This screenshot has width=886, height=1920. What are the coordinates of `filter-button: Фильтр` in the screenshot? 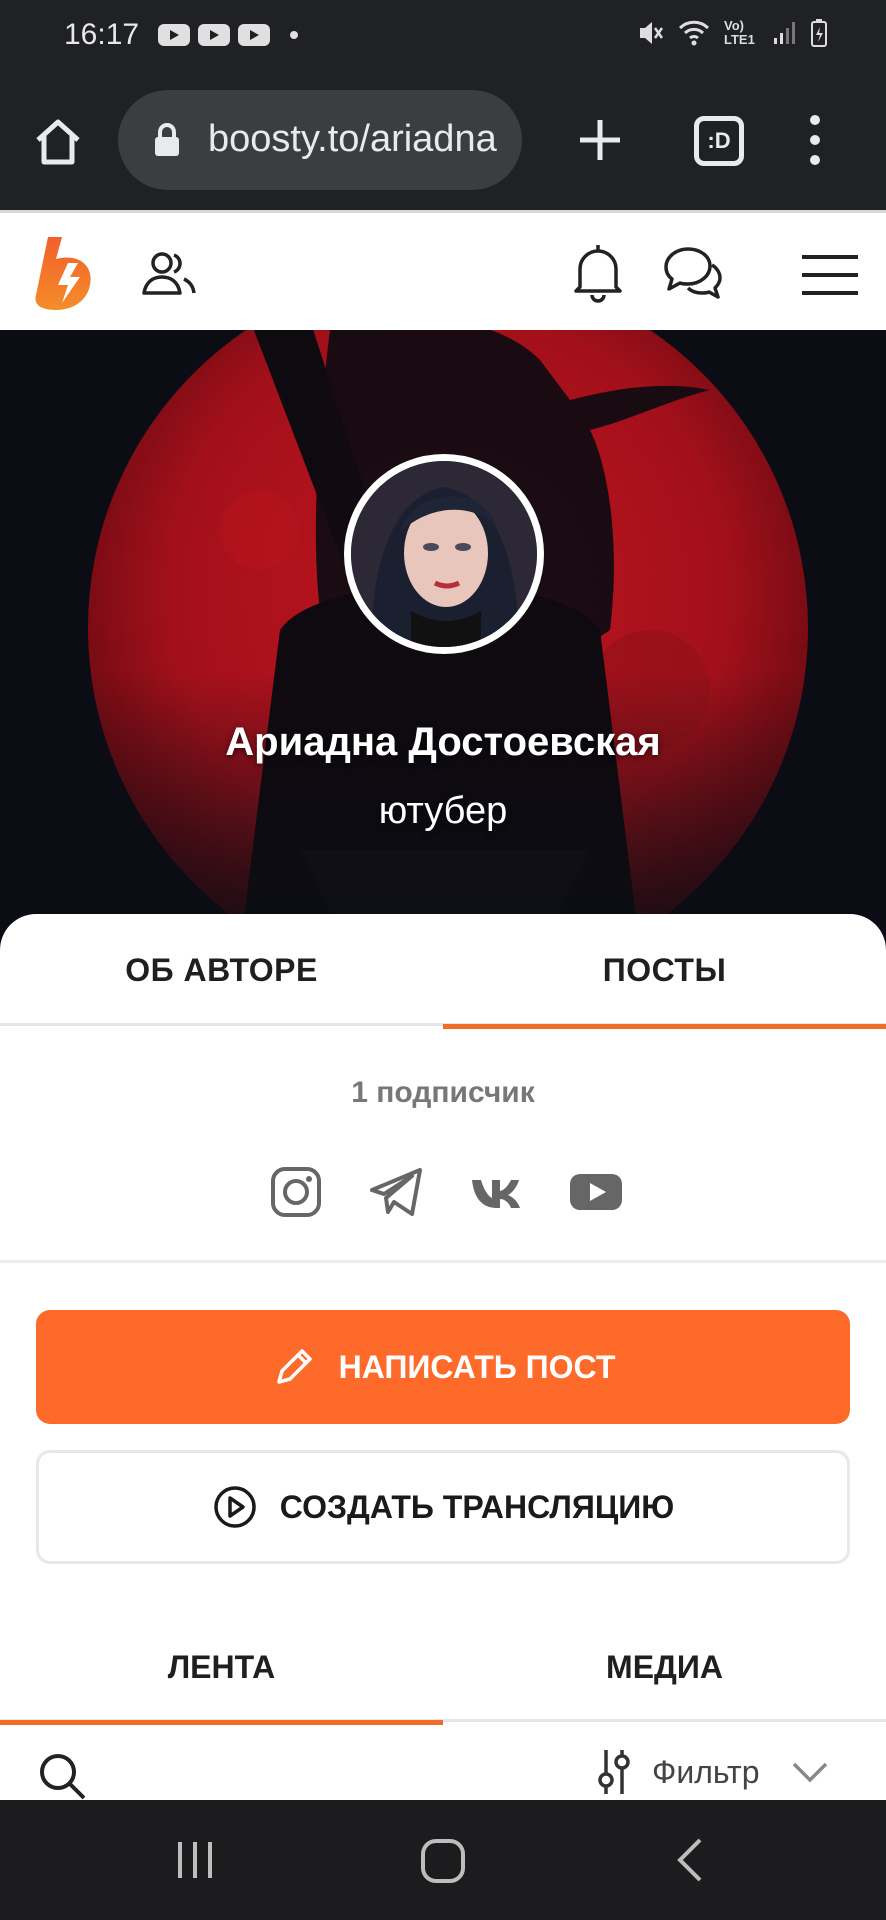 It's located at (713, 1772).